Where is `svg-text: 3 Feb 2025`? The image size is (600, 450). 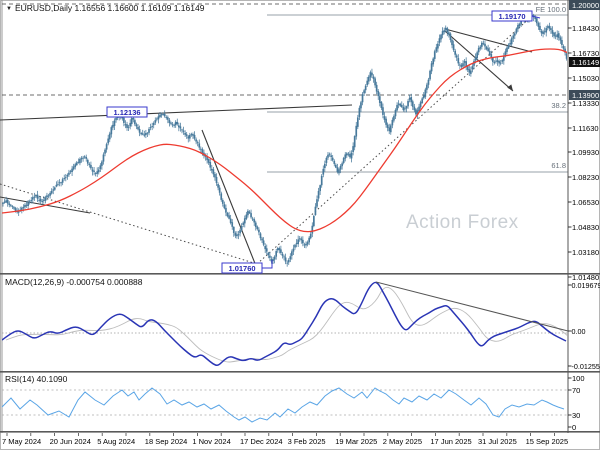
svg-text: 3 Feb 2025 is located at coordinates (307, 441).